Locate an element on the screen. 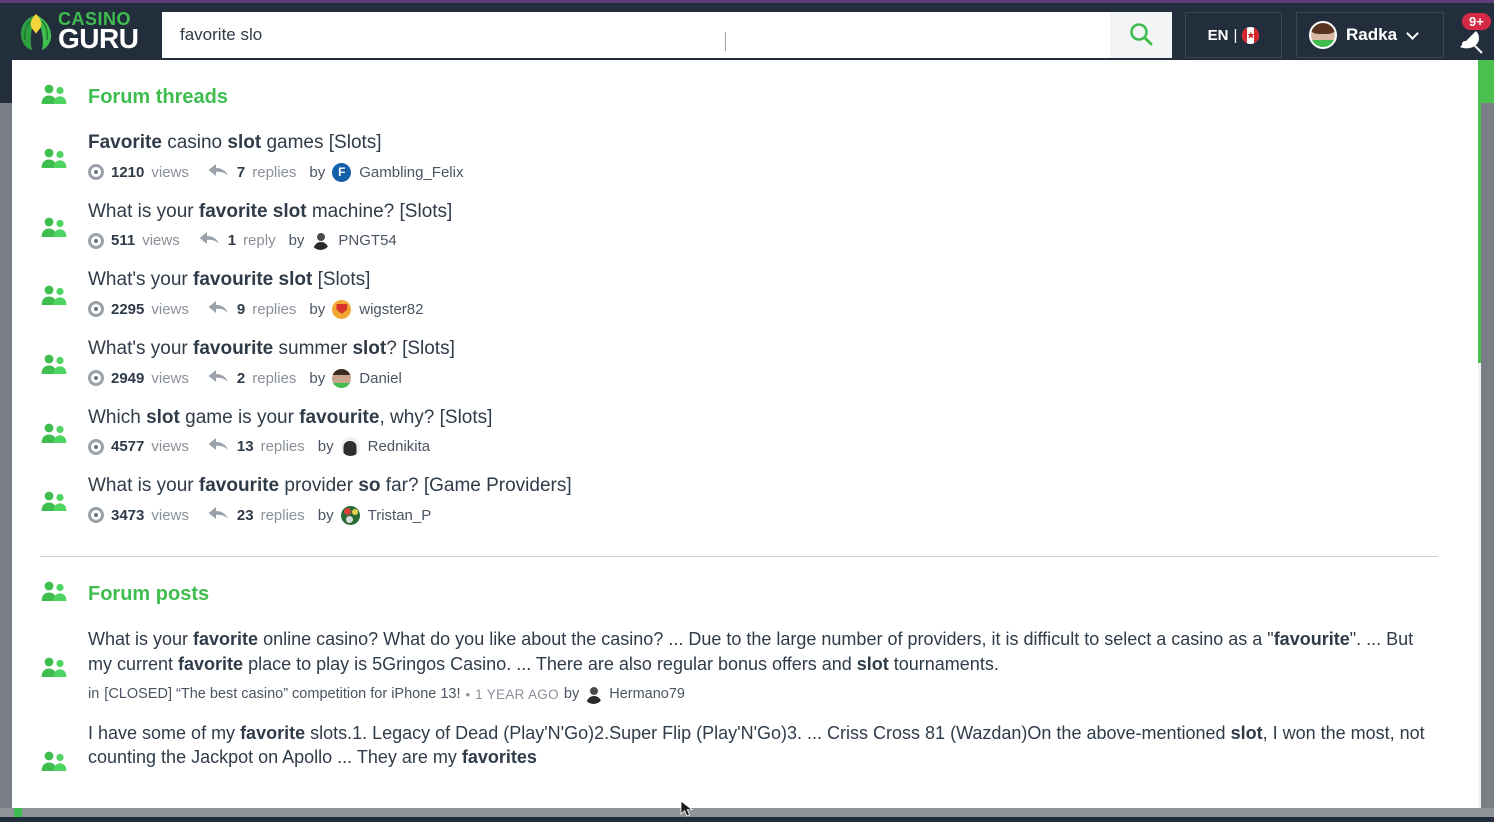 This screenshot has width=1494, height=822. site-header: CASINO GURU EN | Radka 9+ is located at coordinates (747, 31).